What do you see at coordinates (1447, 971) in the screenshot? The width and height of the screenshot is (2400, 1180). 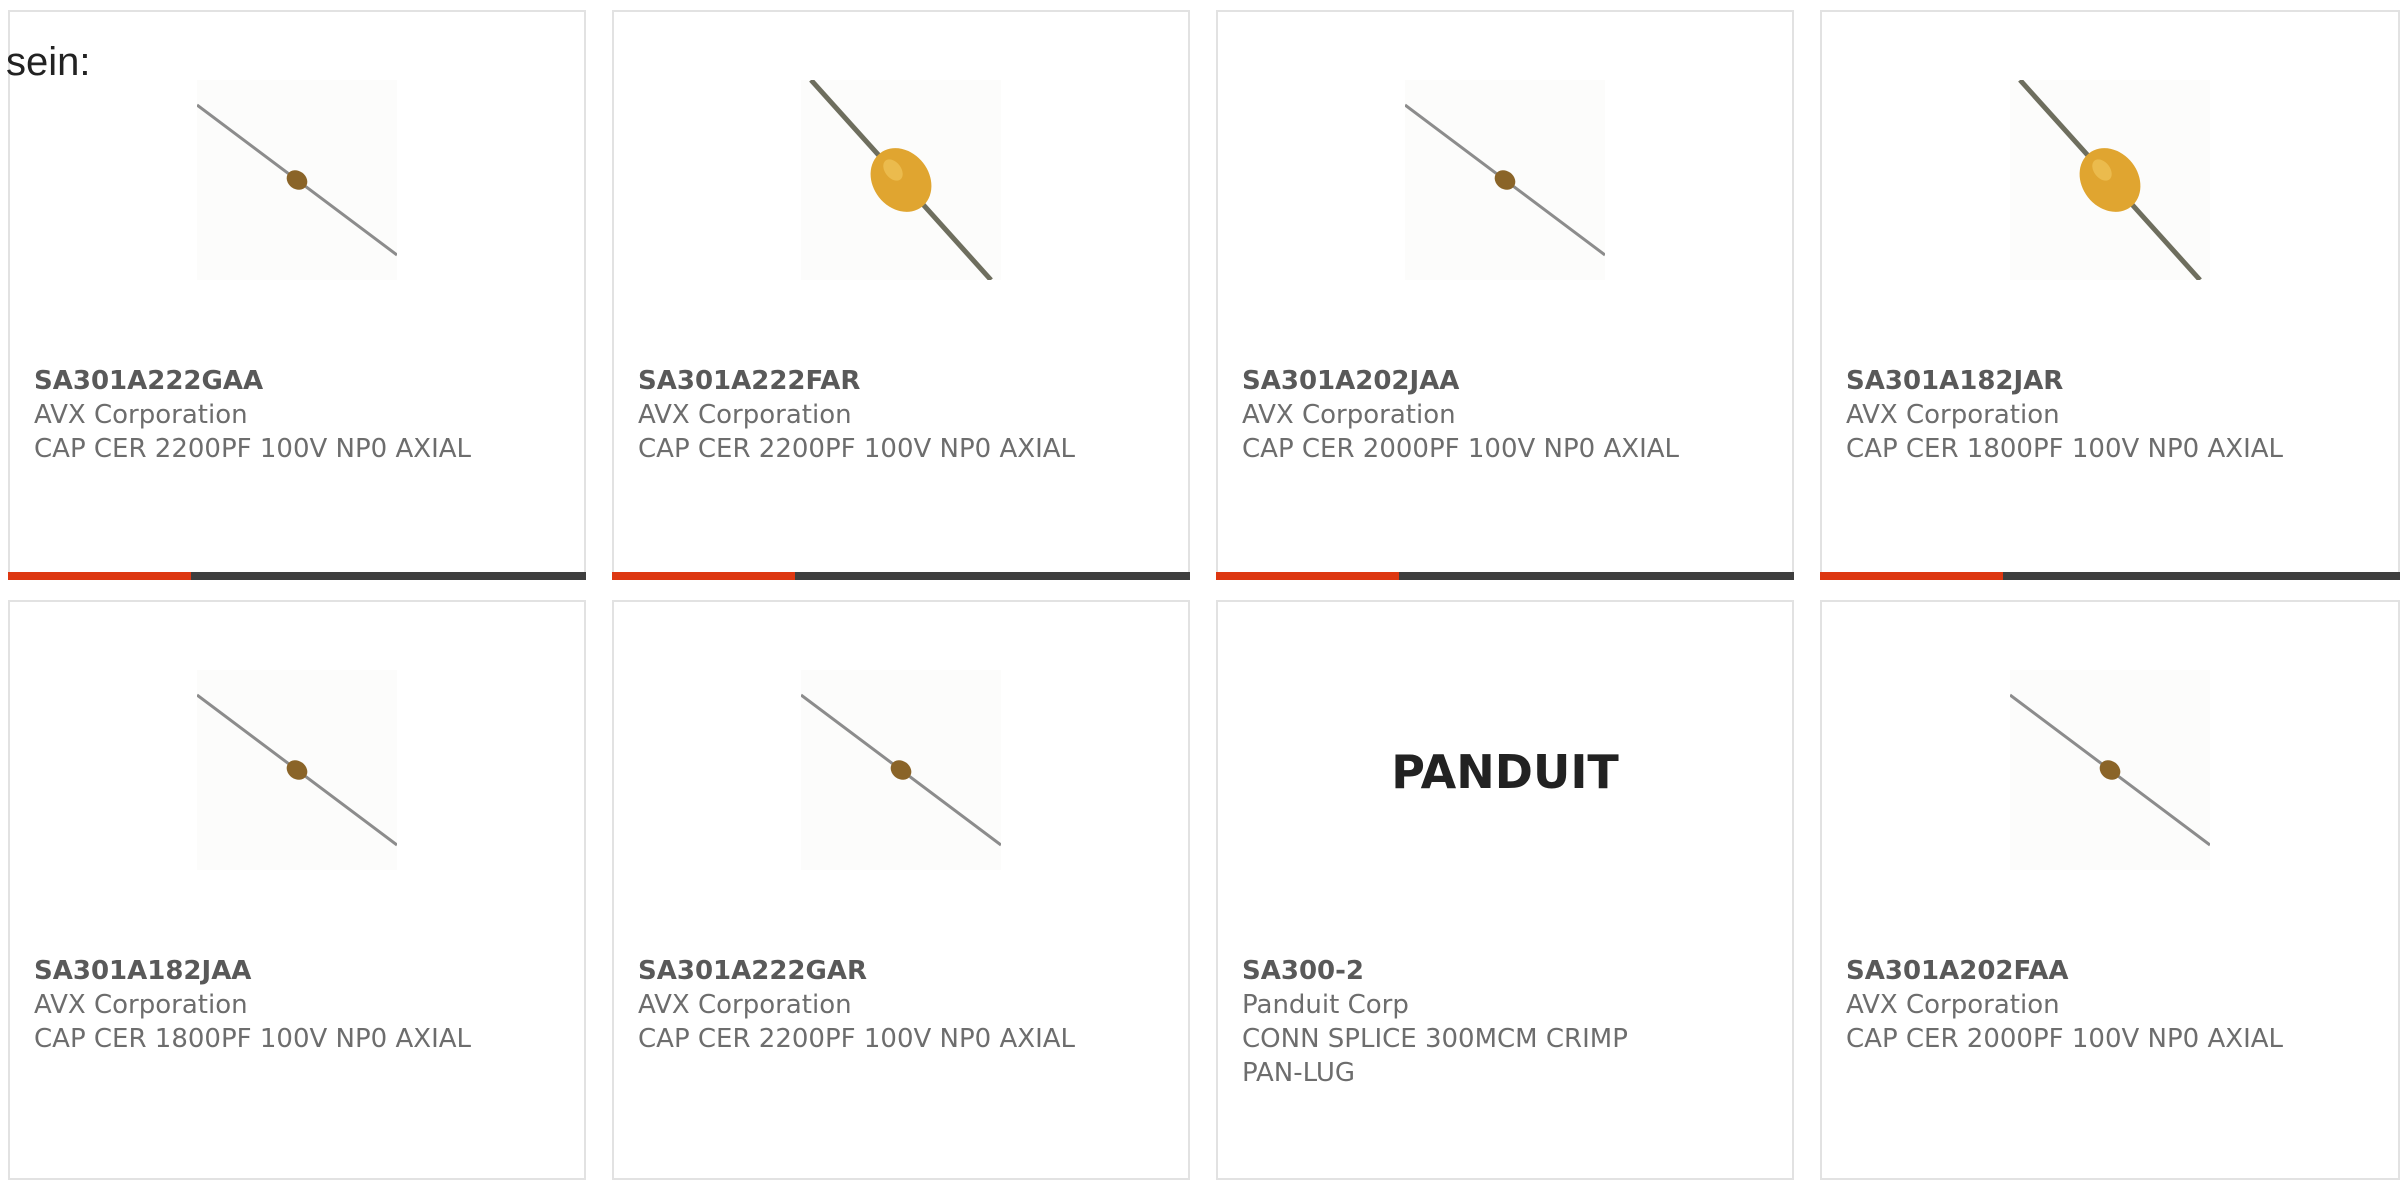 I see `part-number: SA300-2` at bounding box center [1447, 971].